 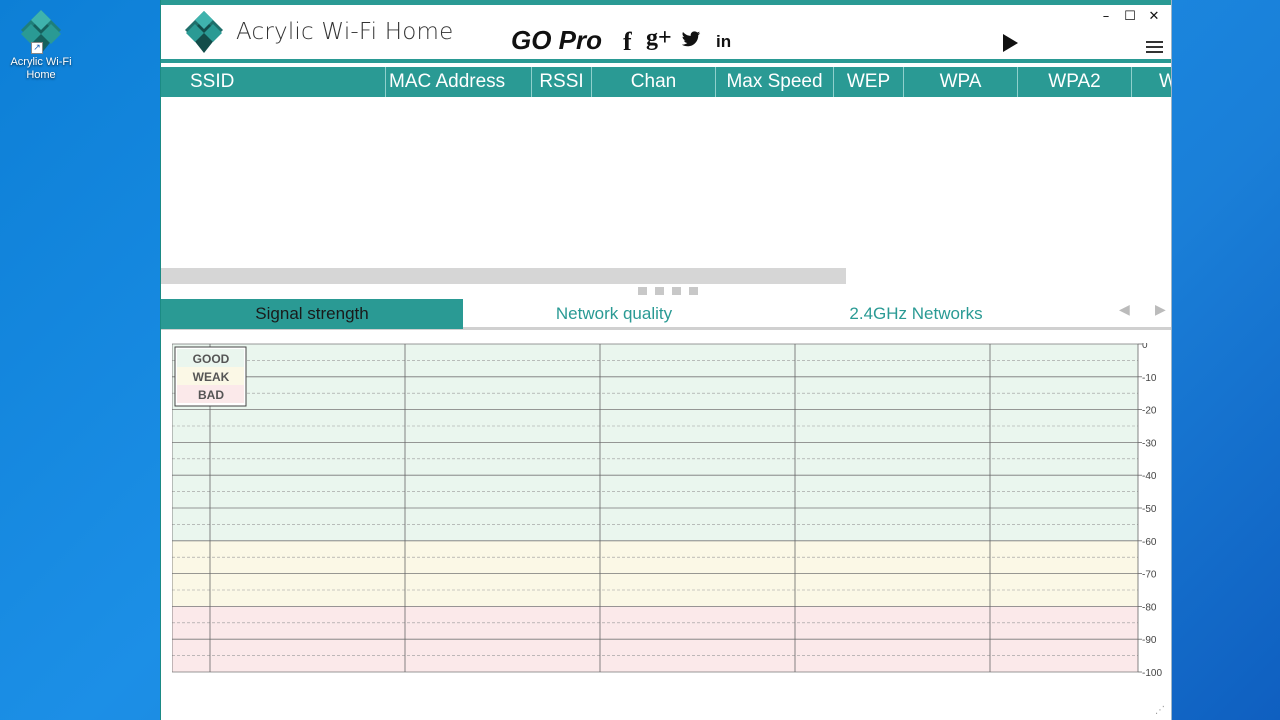 I want to click on column-header-truncated: W, so click(x=1151, y=82).